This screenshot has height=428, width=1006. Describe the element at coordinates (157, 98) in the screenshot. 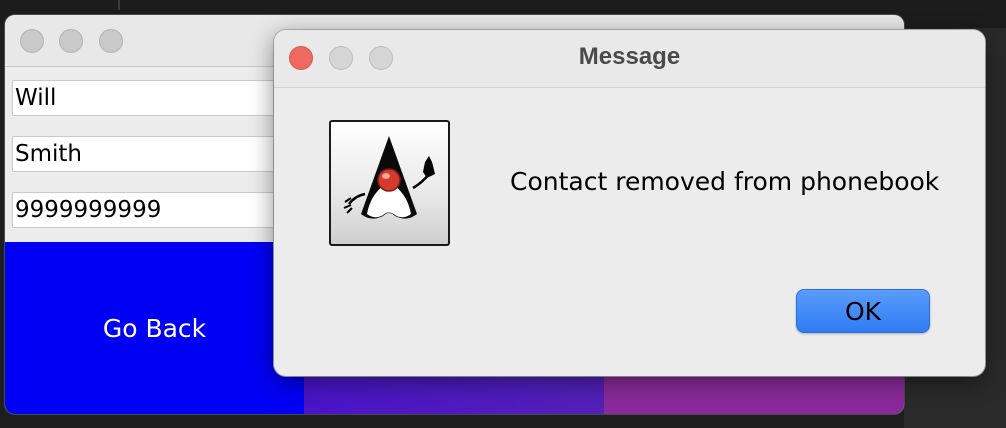

I see `first-name-field: Will` at that location.